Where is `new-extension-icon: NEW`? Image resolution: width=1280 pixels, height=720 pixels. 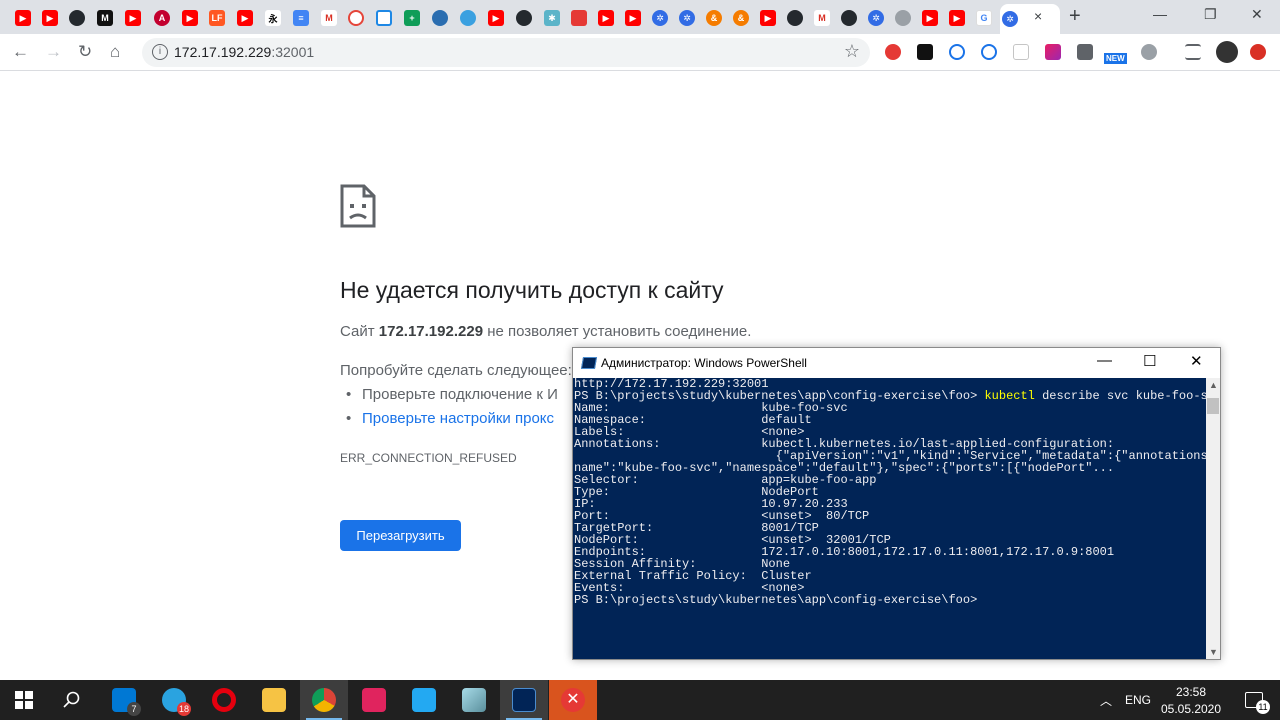
new-extension-icon: NEW is located at coordinates (1117, 52).